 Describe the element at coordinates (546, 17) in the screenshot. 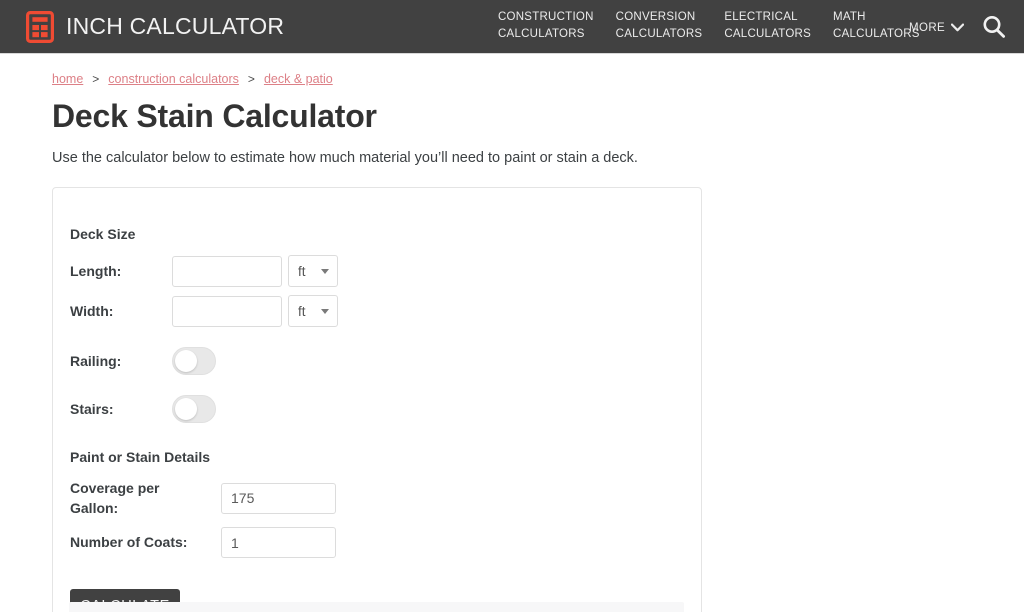

I see `nav-item-line1: CONSTRUCTION` at that location.